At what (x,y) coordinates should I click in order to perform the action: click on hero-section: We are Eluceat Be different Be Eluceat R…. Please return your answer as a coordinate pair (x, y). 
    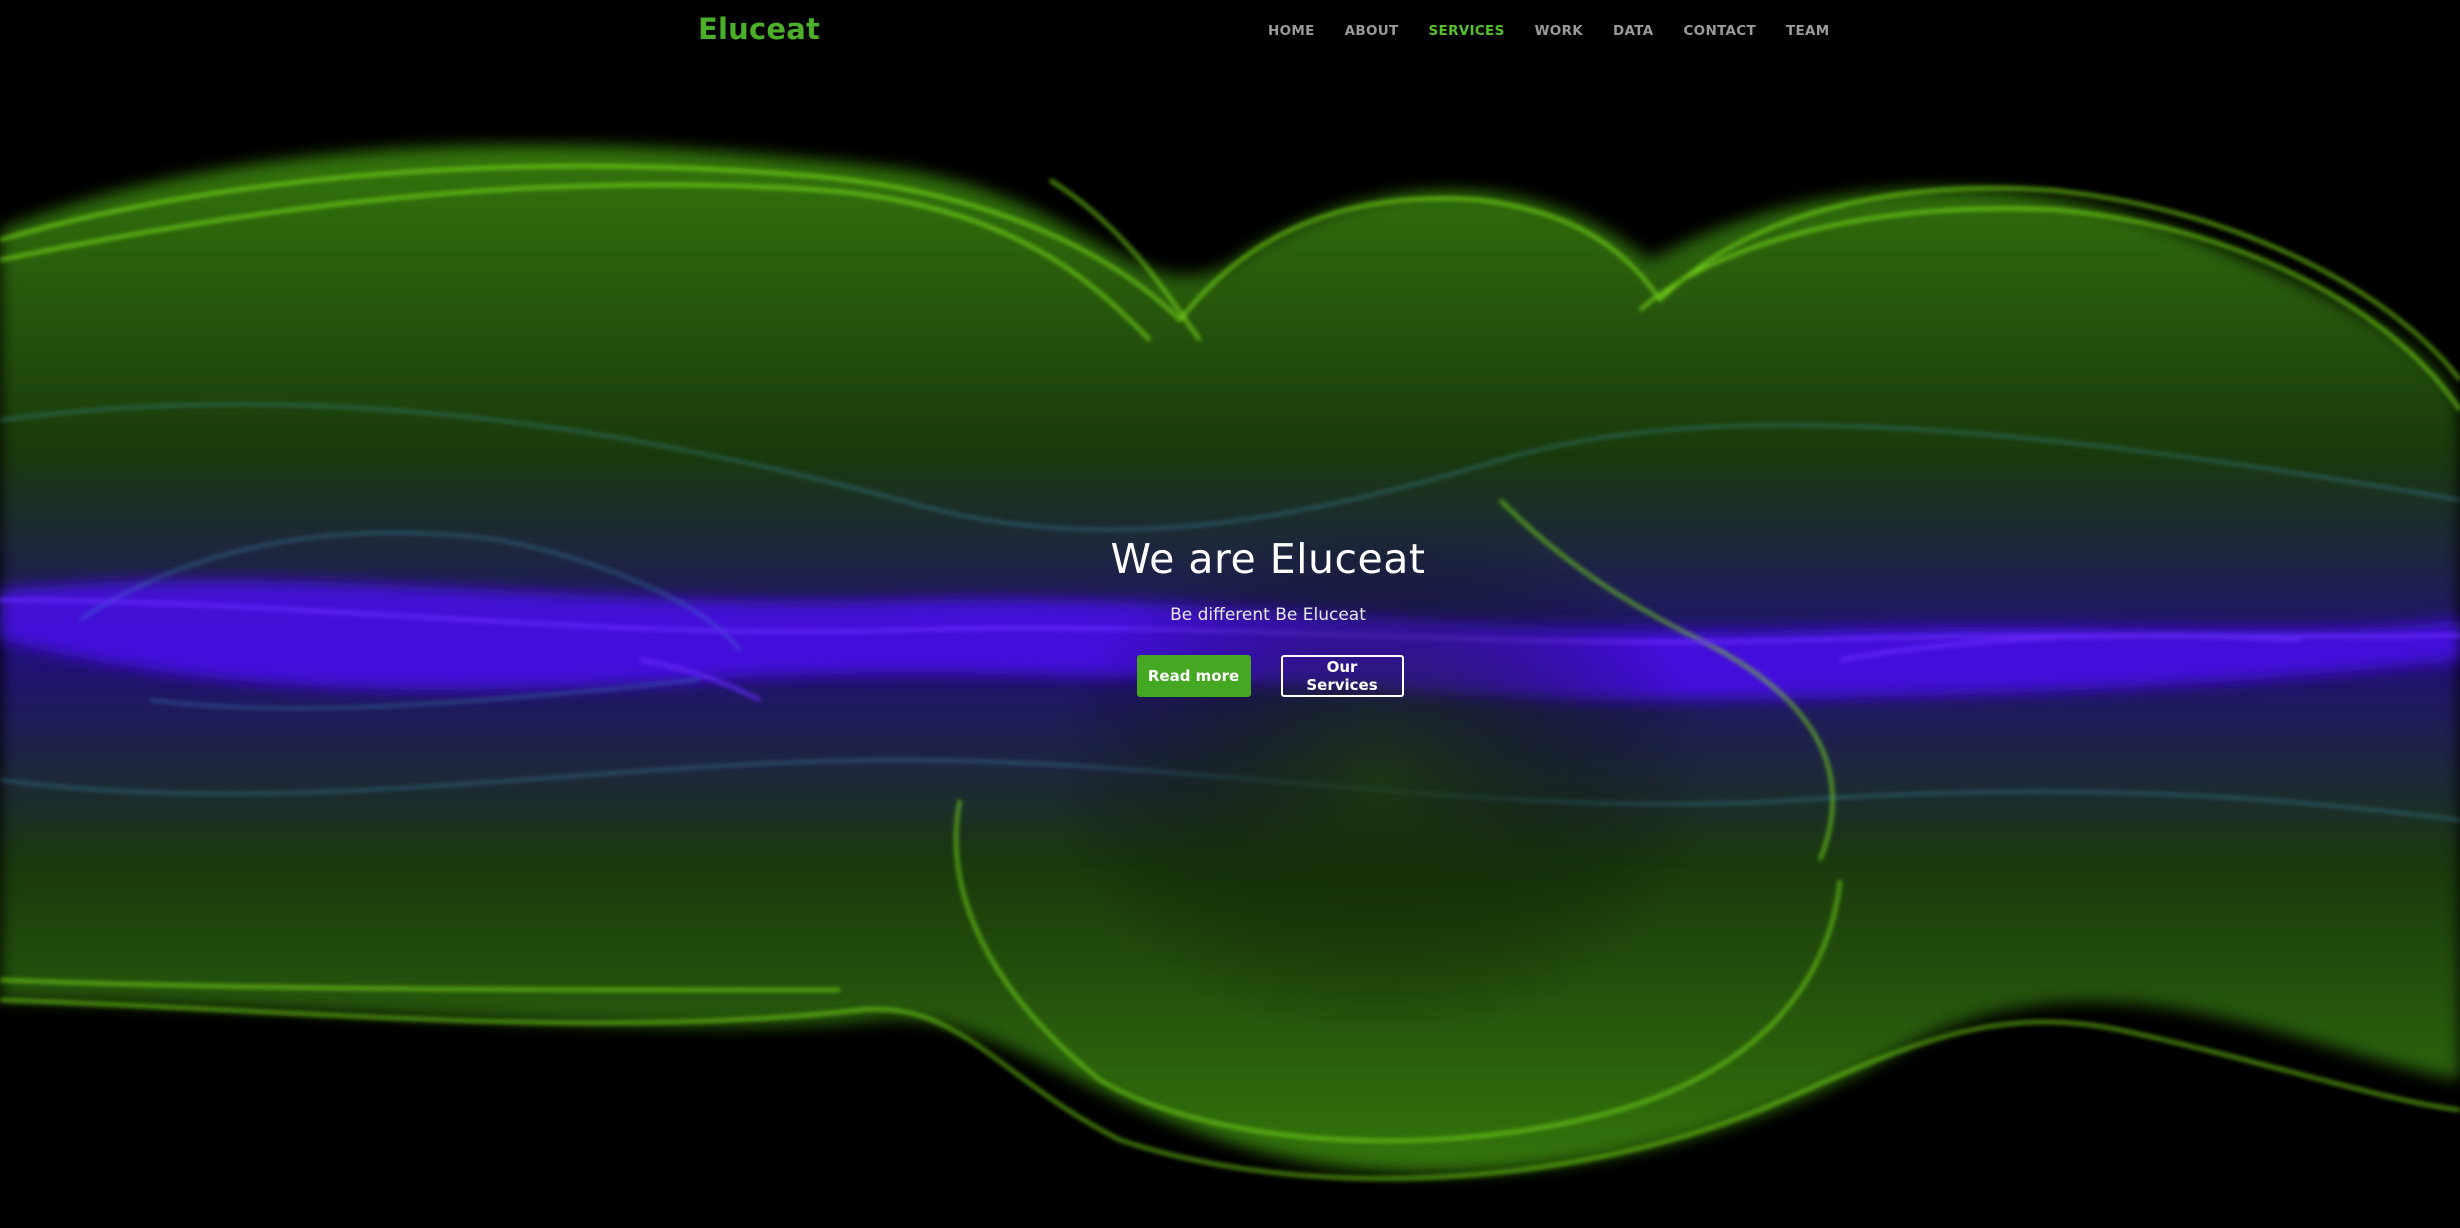
    Looking at the image, I should click on (1230, 616).